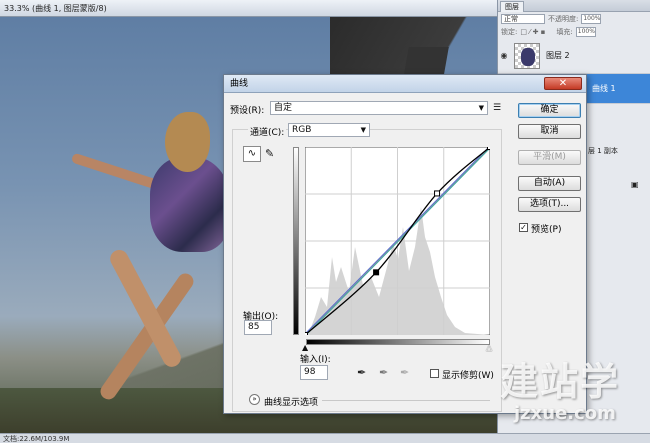 This screenshot has width=650, height=443. What do you see at coordinates (325, 438) in the screenshot?
I see `status-bar: 文档:22.6M/103.9M` at bounding box center [325, 438].